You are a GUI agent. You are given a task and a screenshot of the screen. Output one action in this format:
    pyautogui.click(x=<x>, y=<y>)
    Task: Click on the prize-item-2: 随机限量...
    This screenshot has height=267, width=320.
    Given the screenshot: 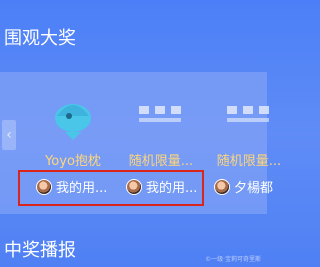 What is the action you would take?
    pyautogui.click(x=161, y=128)
    